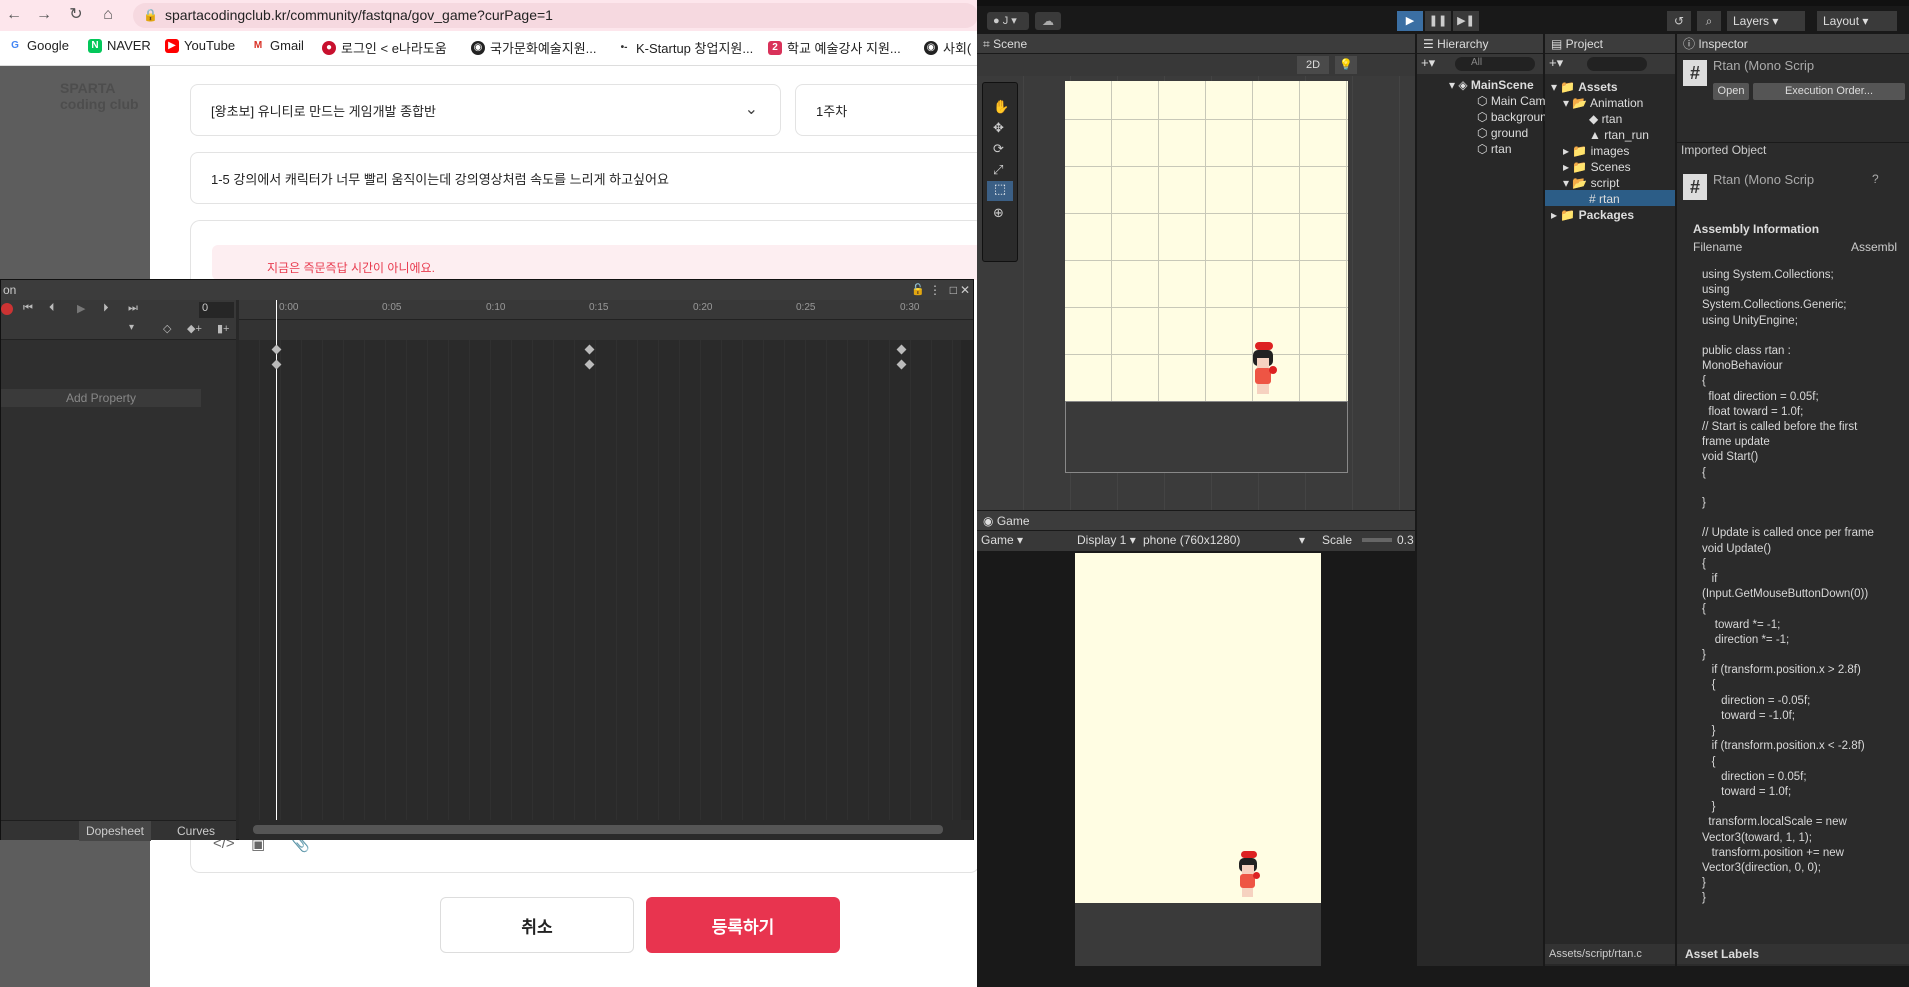 This screenshot has width=1909, height=987. I want to click on last-frame-icon: ⏭, so click(133, 308).